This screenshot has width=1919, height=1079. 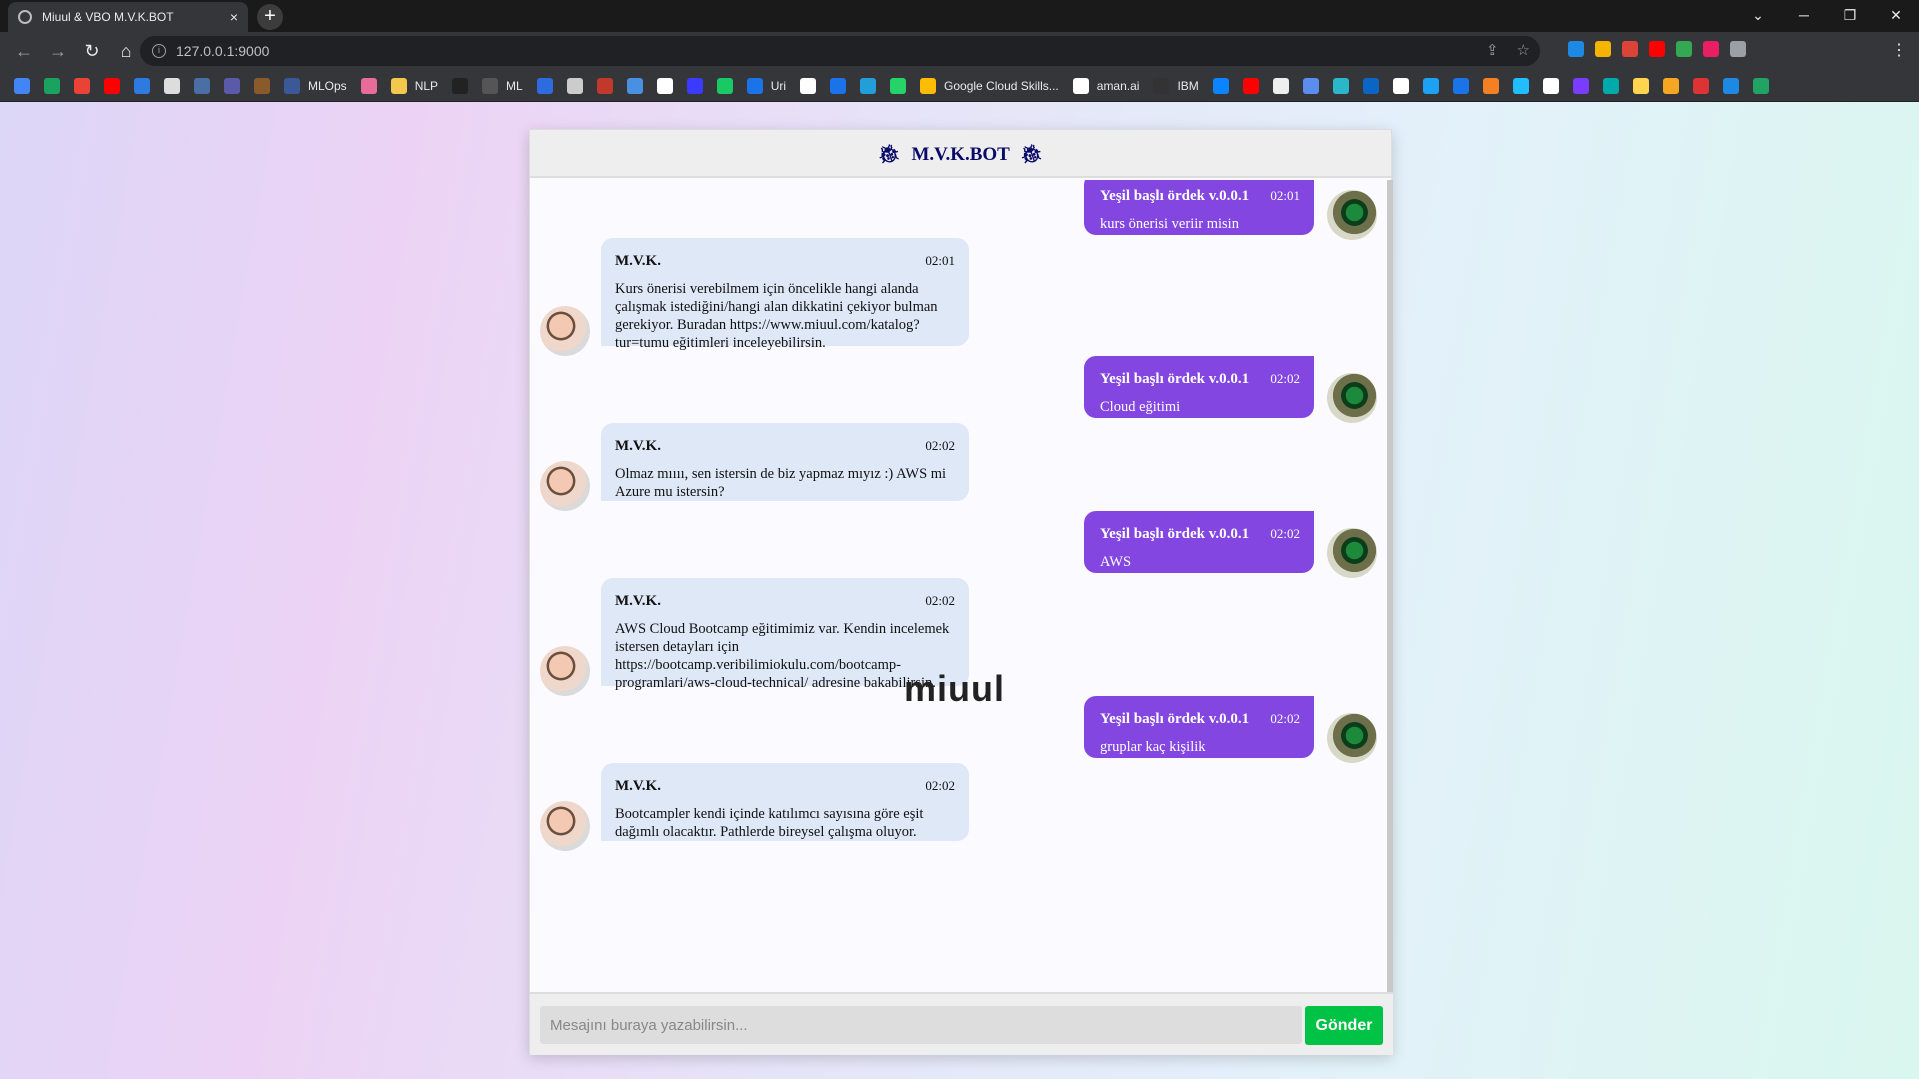 I want to click on bookmark-item: NLP, so click(x=414, y=85).